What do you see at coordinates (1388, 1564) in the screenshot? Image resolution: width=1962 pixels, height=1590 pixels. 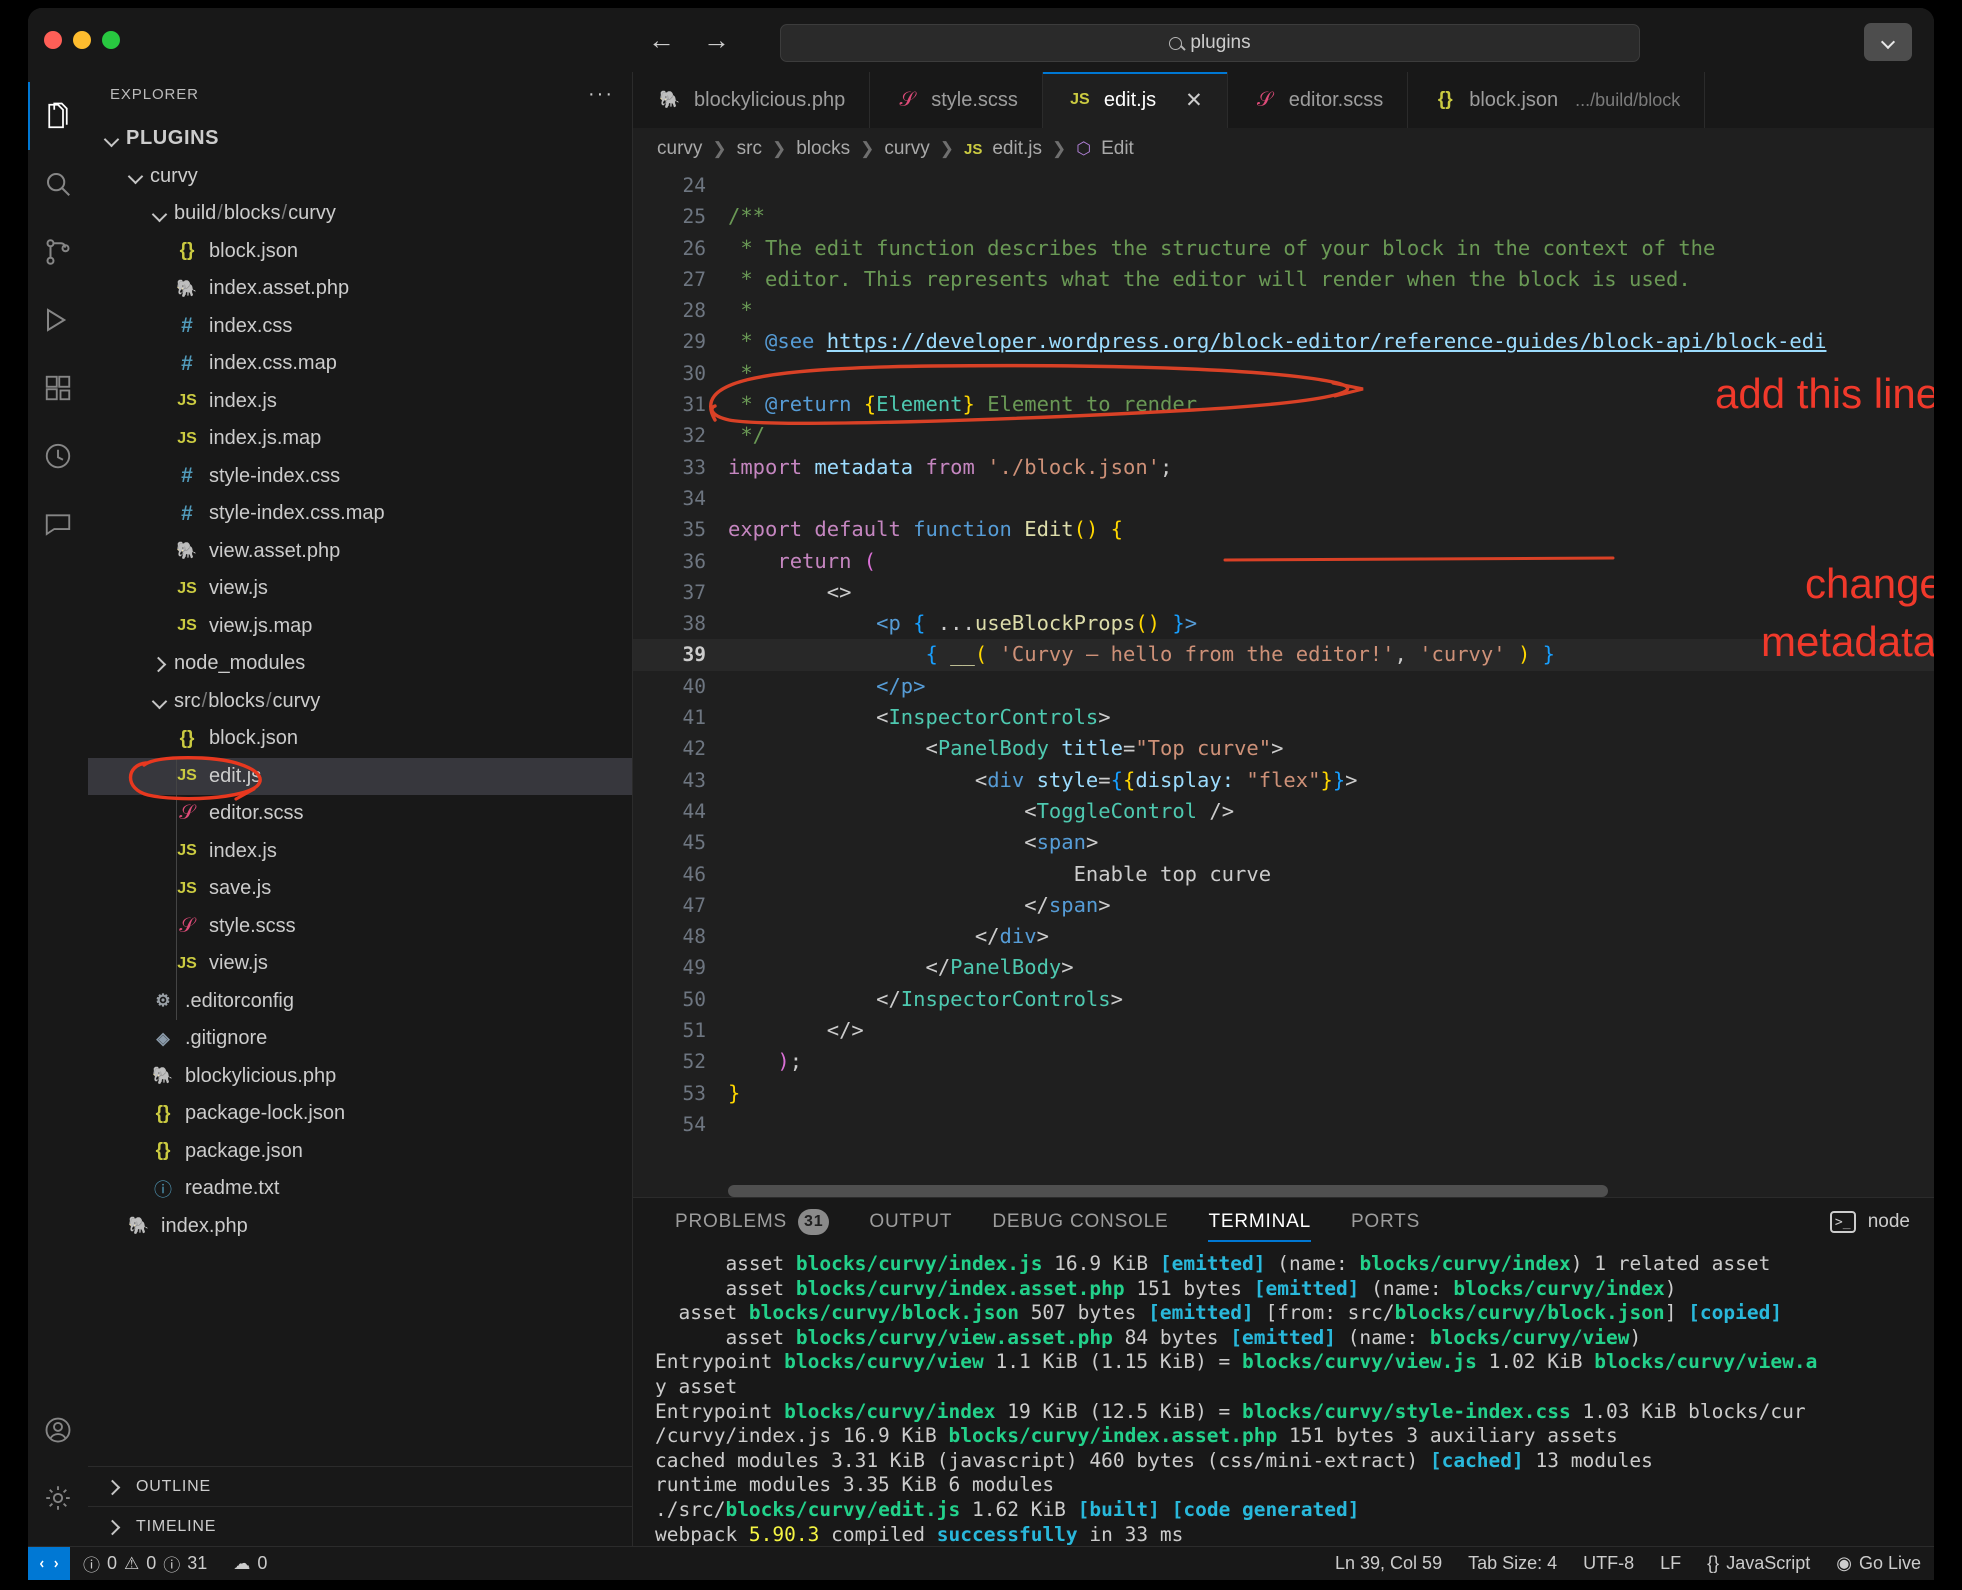 I see `status-cursor-position: Ln 39, Col 59` at bounding box center [1388, 1564].